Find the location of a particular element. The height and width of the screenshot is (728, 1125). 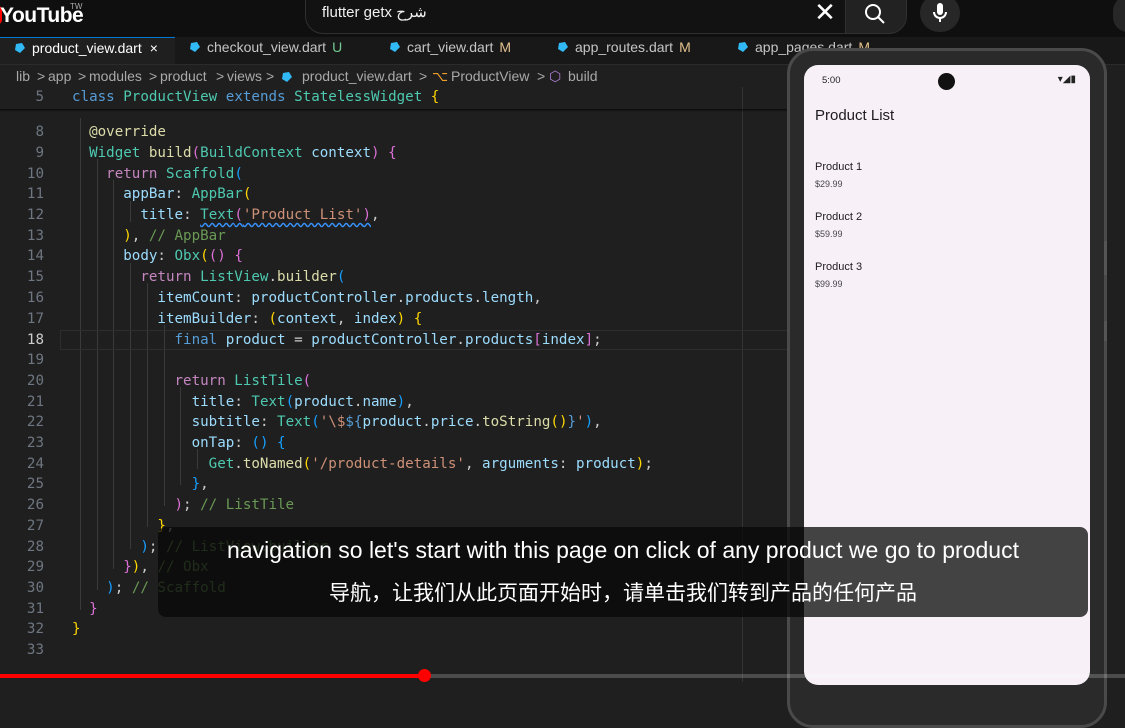

line-number: 25 is located at coordinates (35, 484).